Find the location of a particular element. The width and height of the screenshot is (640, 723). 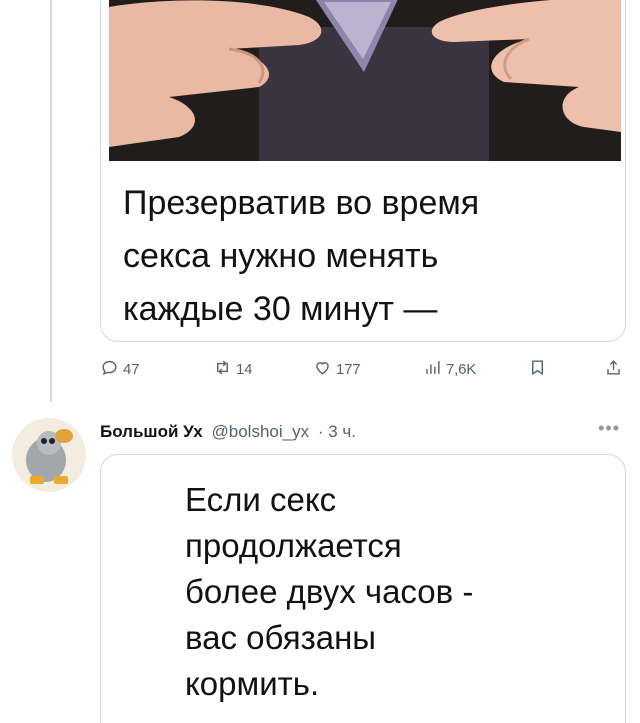

bookmark-button is located at coordinates (537, 369).